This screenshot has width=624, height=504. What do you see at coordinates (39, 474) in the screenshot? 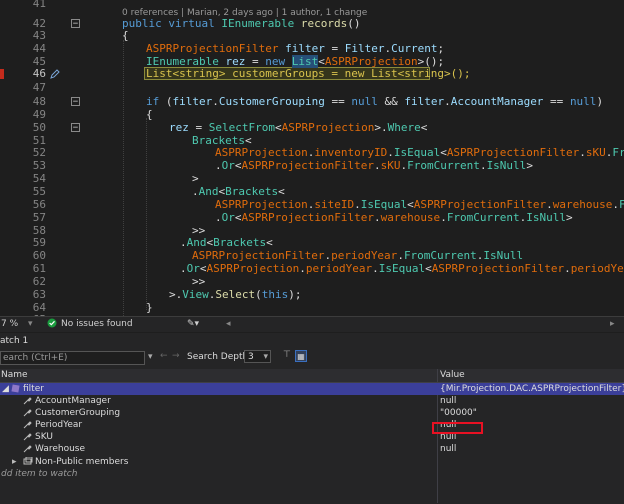
I see `add-item-label: dd item to watch` at bounding box center [39, 474].